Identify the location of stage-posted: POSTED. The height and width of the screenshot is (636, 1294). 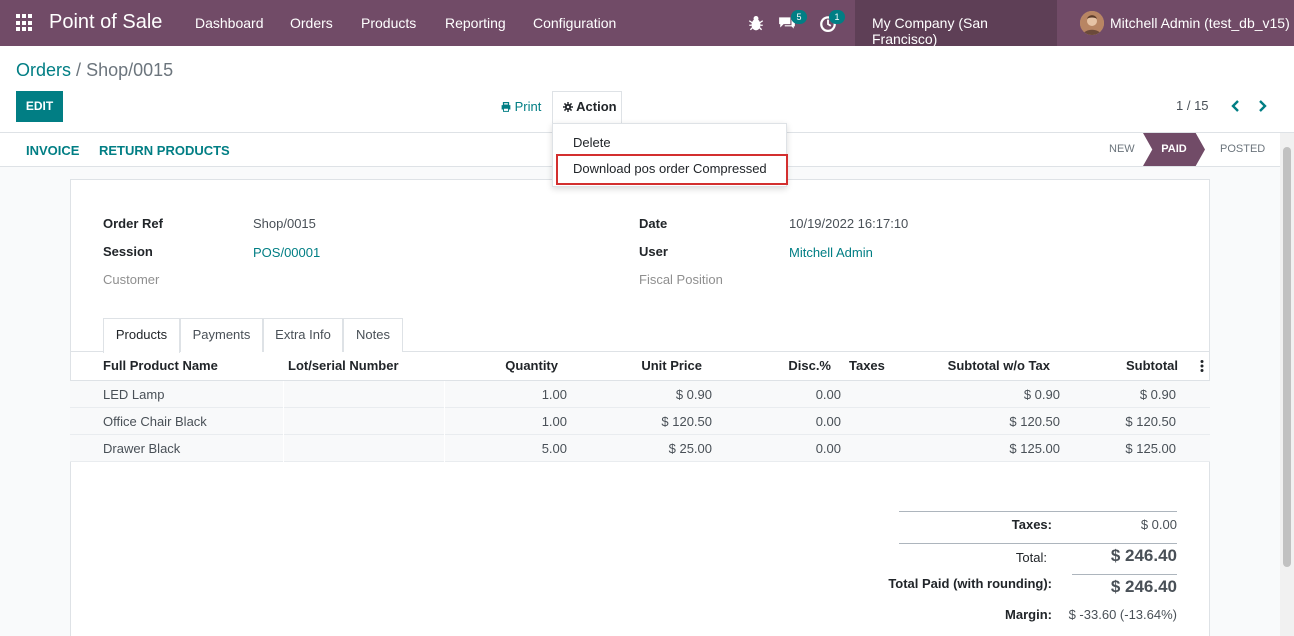
(1242, 149).